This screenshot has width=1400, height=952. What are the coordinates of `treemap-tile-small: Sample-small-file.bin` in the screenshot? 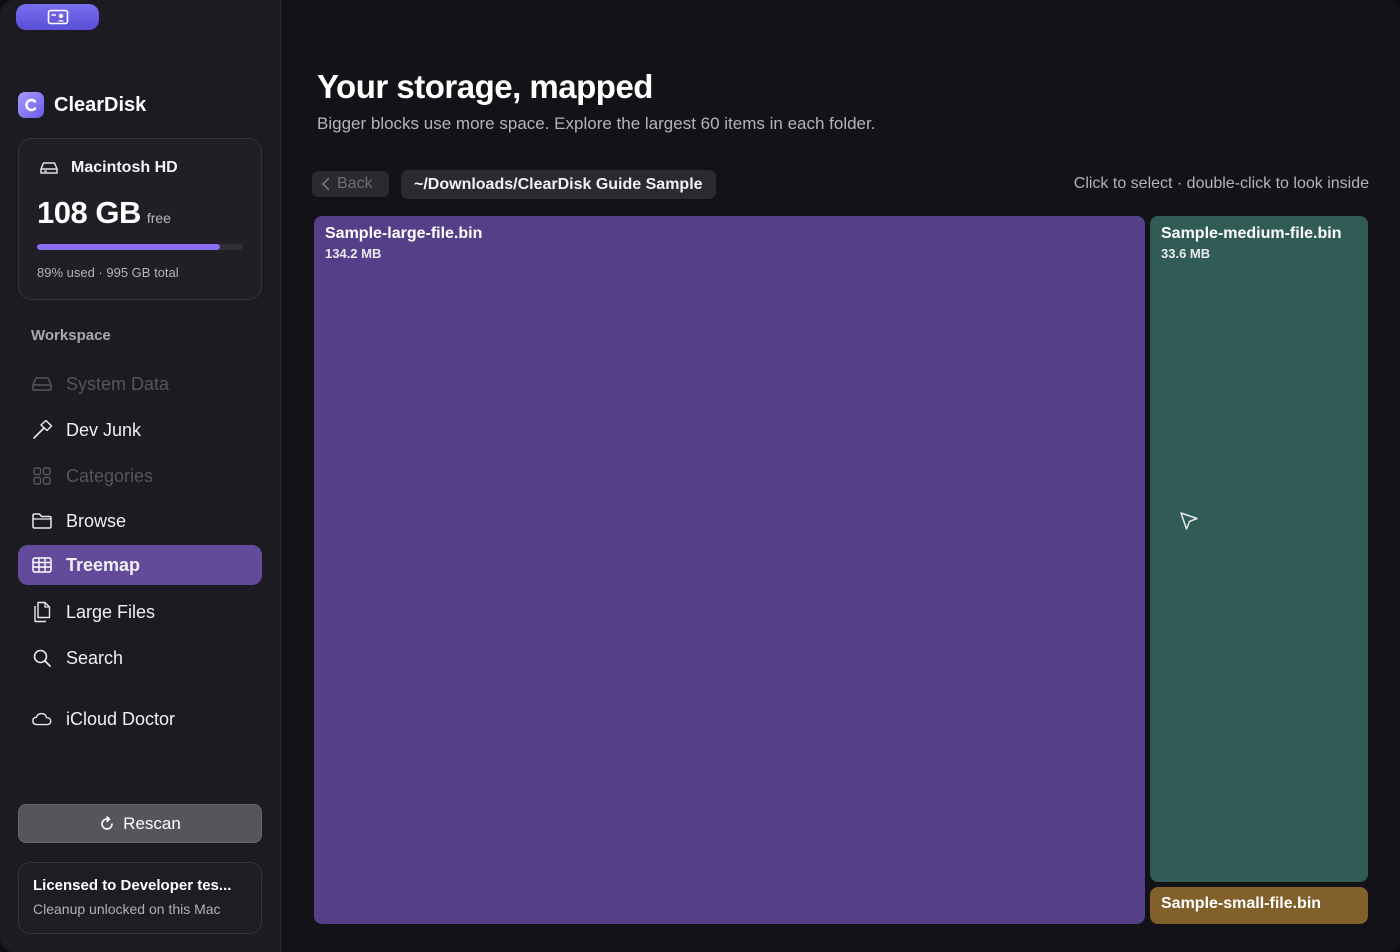 It's located at (1259, 905).